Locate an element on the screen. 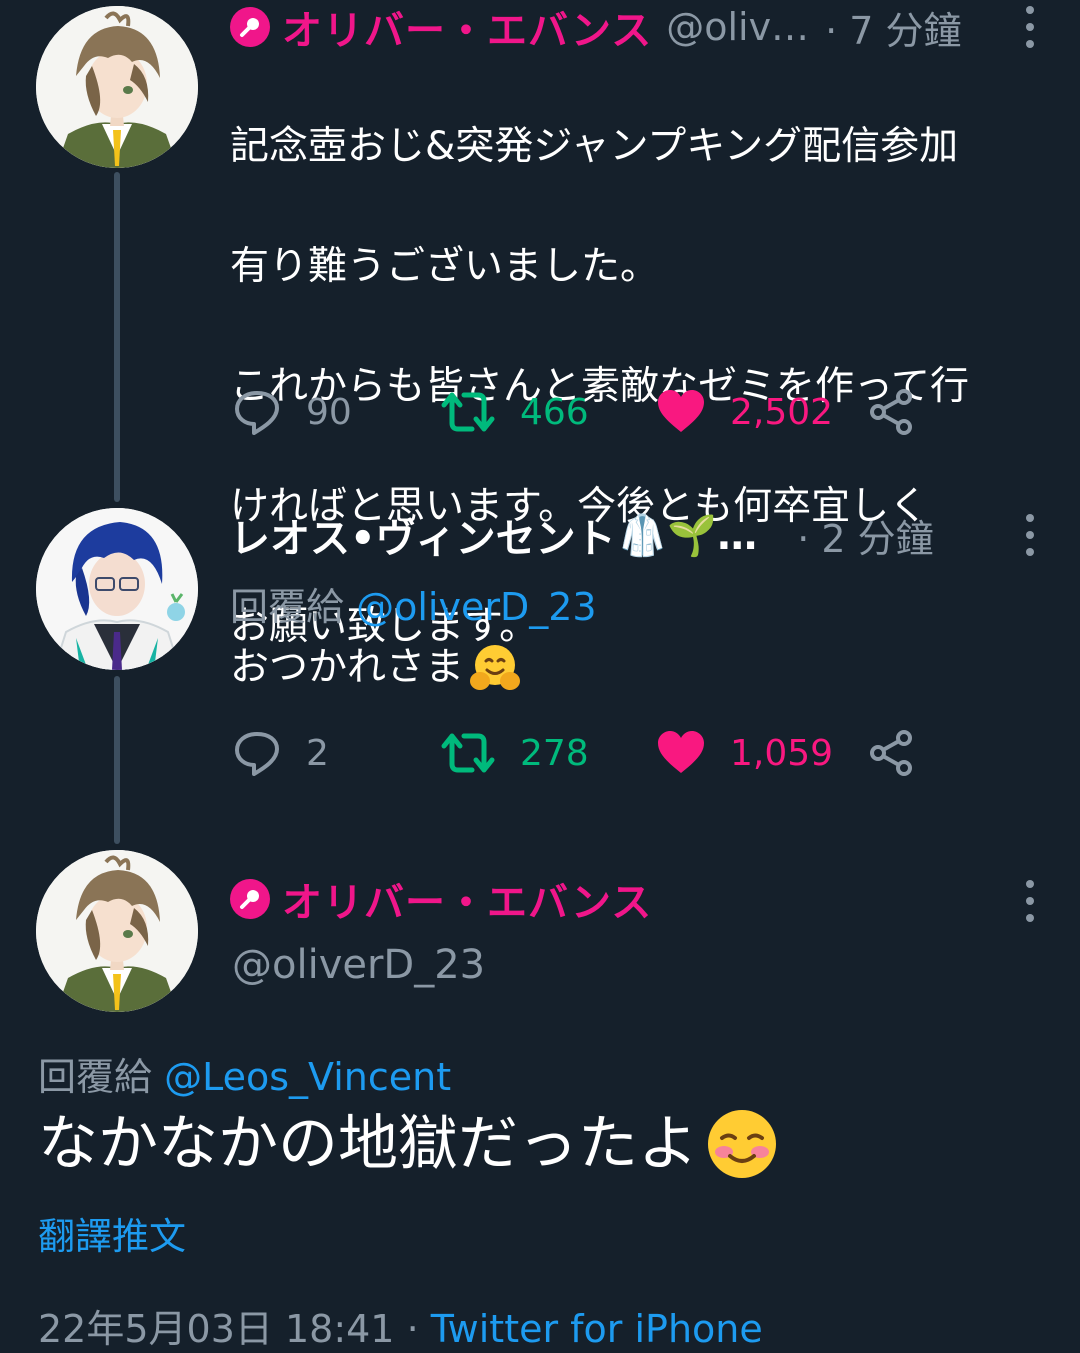 The width and height of the screenshot is (1080, 1353). tweet-2-display-name: レオス•ヴィンセント is located at coordinates (423, 535).